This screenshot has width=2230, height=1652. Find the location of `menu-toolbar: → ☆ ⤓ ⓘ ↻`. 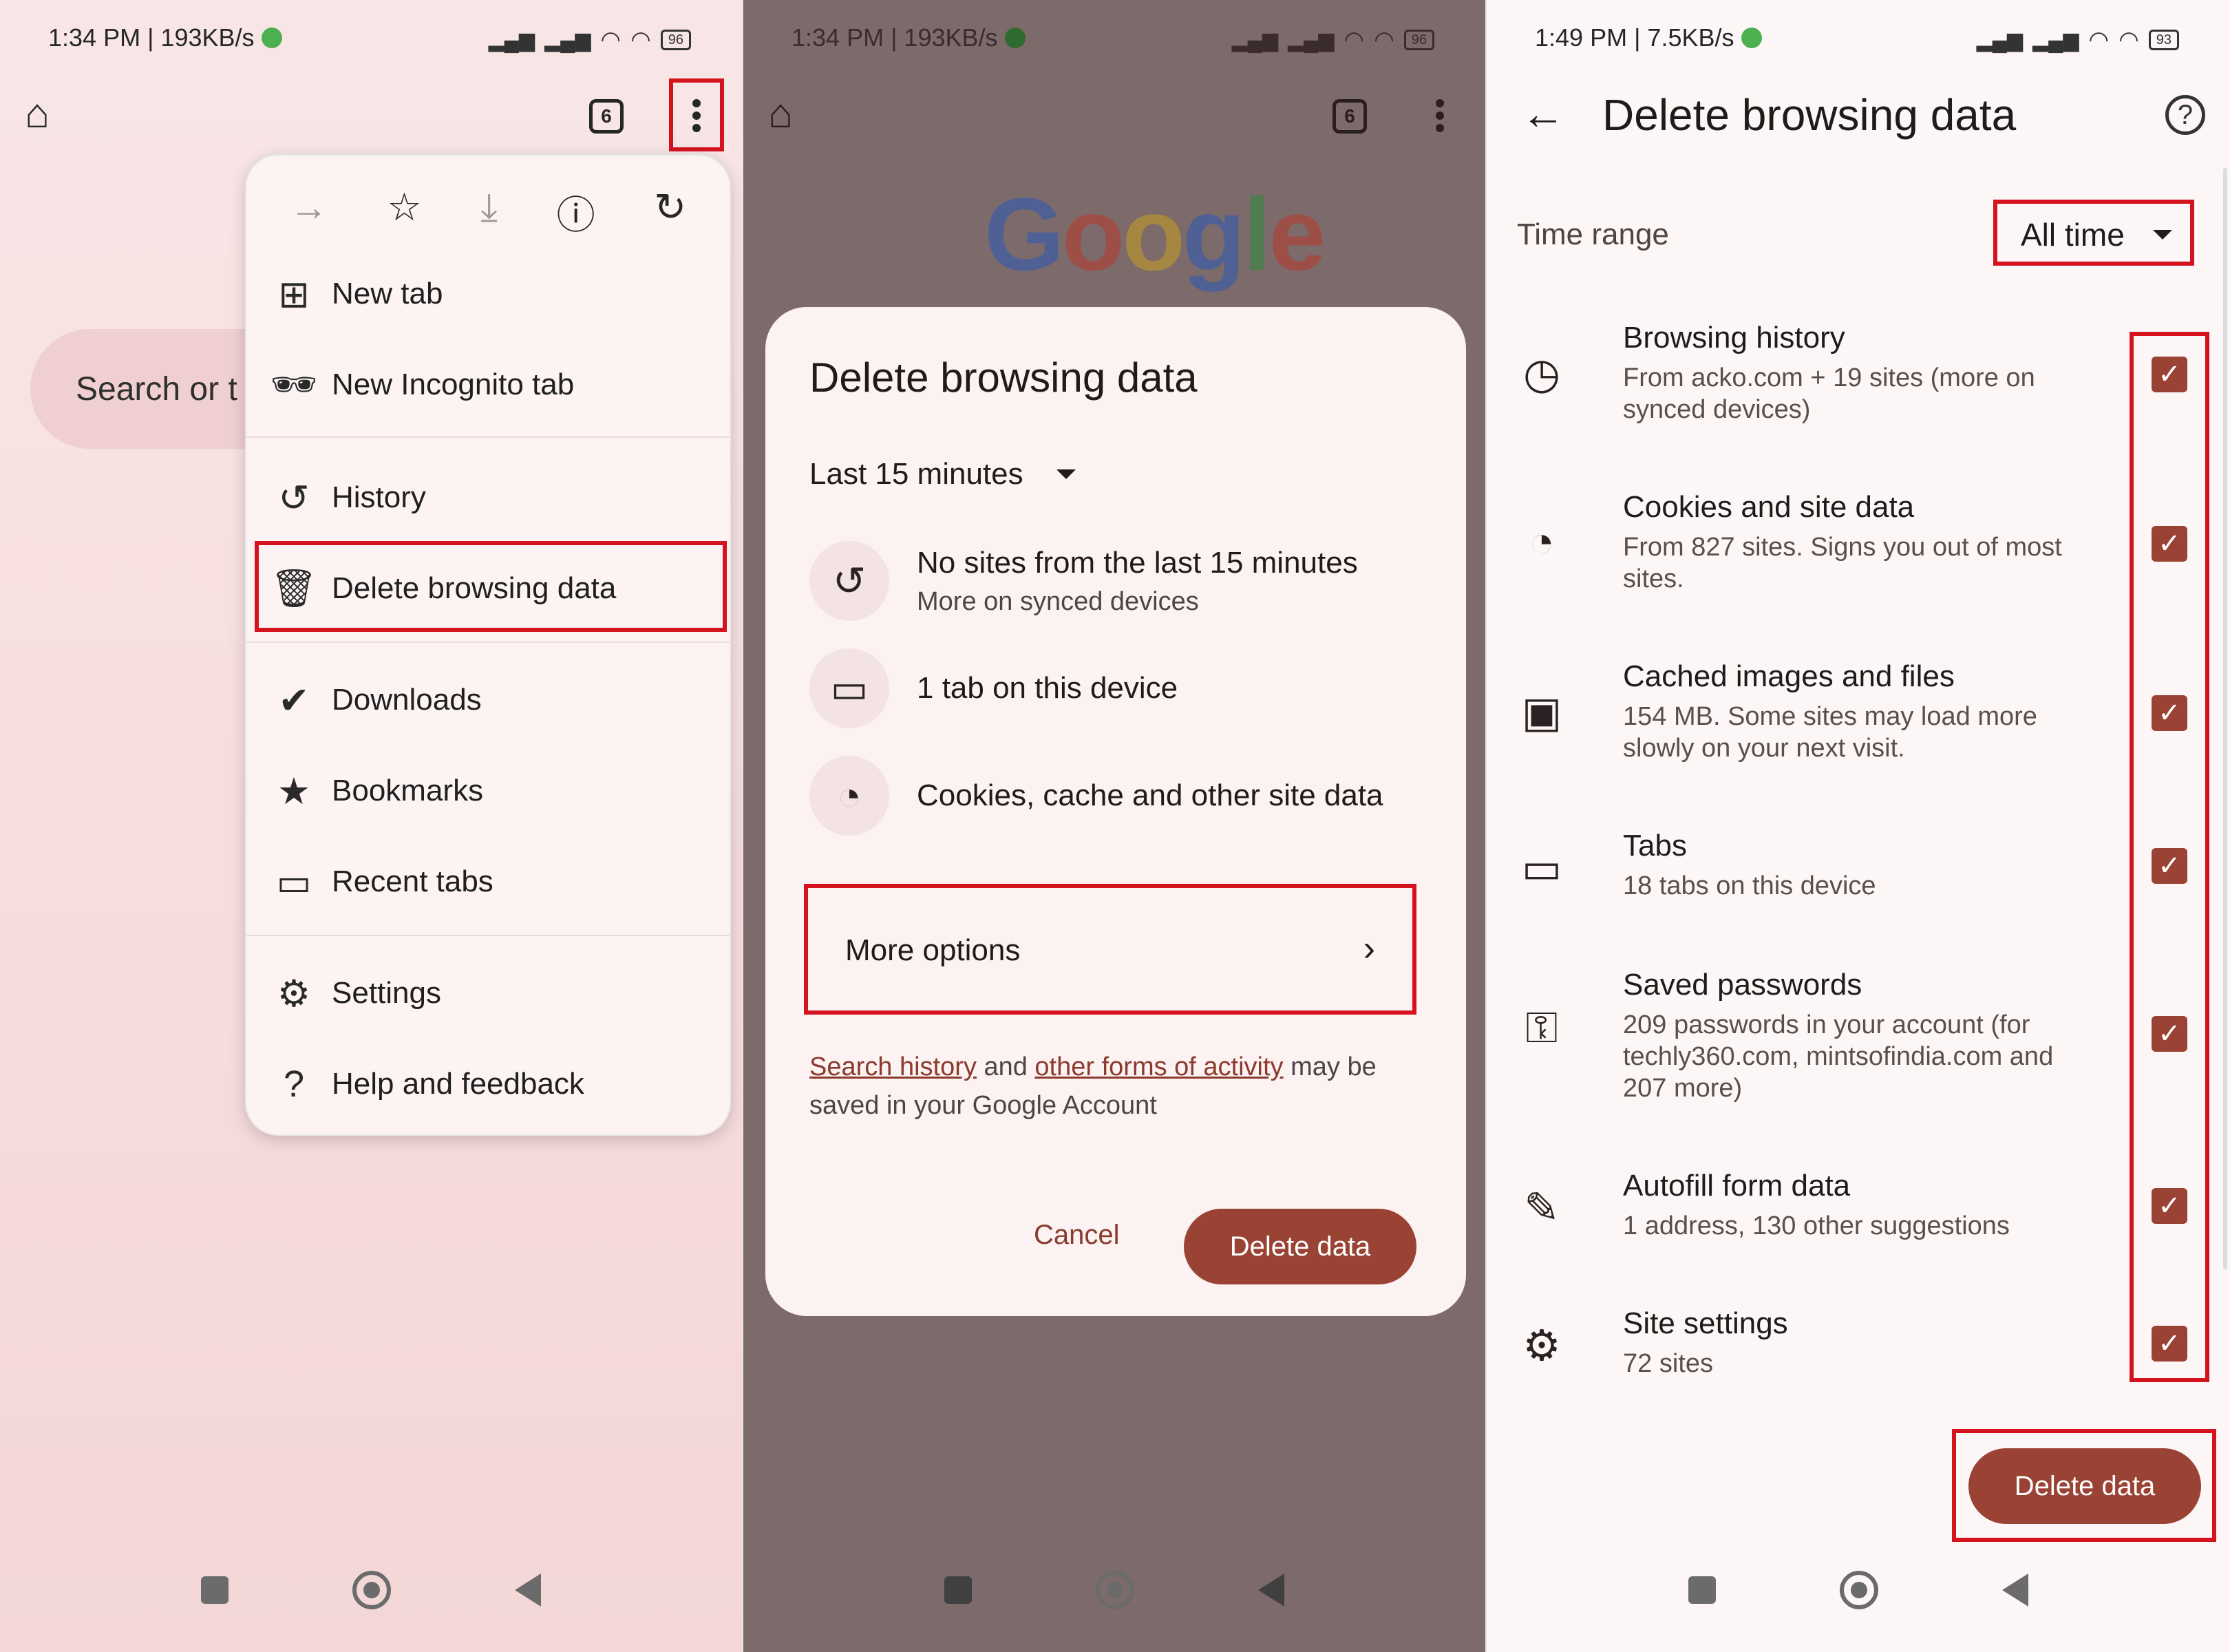

menu-toolbar: → ☆ ⤓ ⓘ ↻ is located at coordinates (488, 198).